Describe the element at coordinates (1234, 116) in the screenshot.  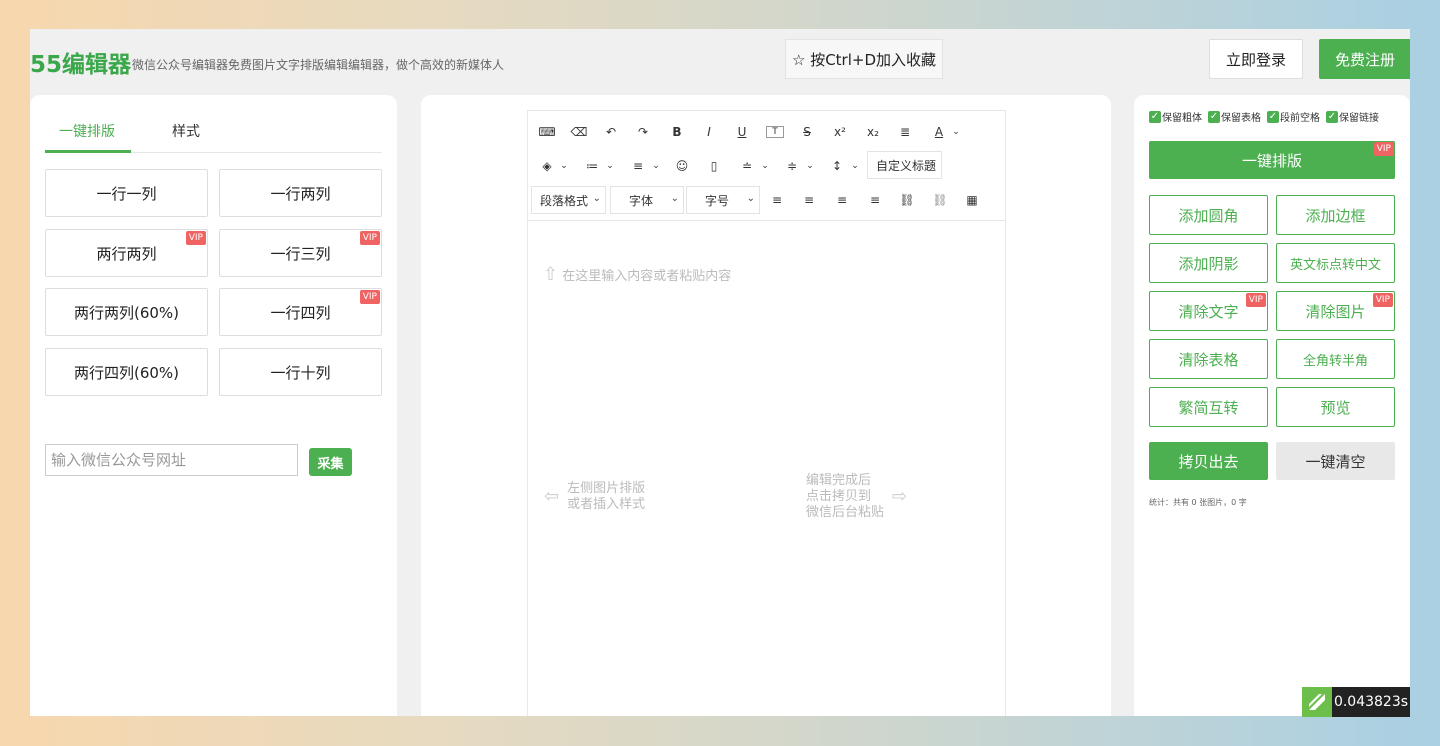
I see `keep-table-checkbox: ✓ 保留表格` at that location.